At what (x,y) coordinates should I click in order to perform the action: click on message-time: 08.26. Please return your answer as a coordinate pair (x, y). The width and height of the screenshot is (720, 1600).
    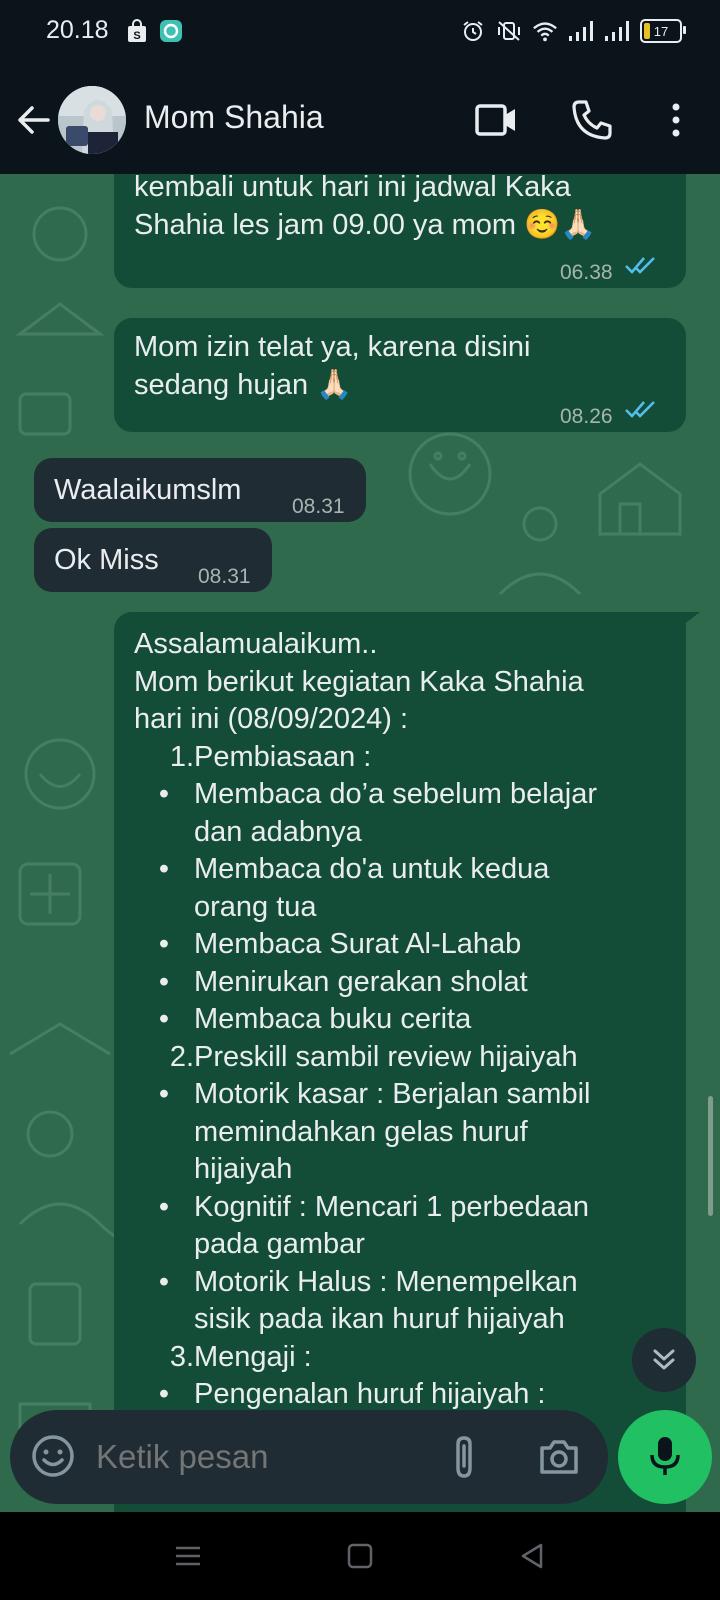
    Looking at the image, I should click on (586, 416).